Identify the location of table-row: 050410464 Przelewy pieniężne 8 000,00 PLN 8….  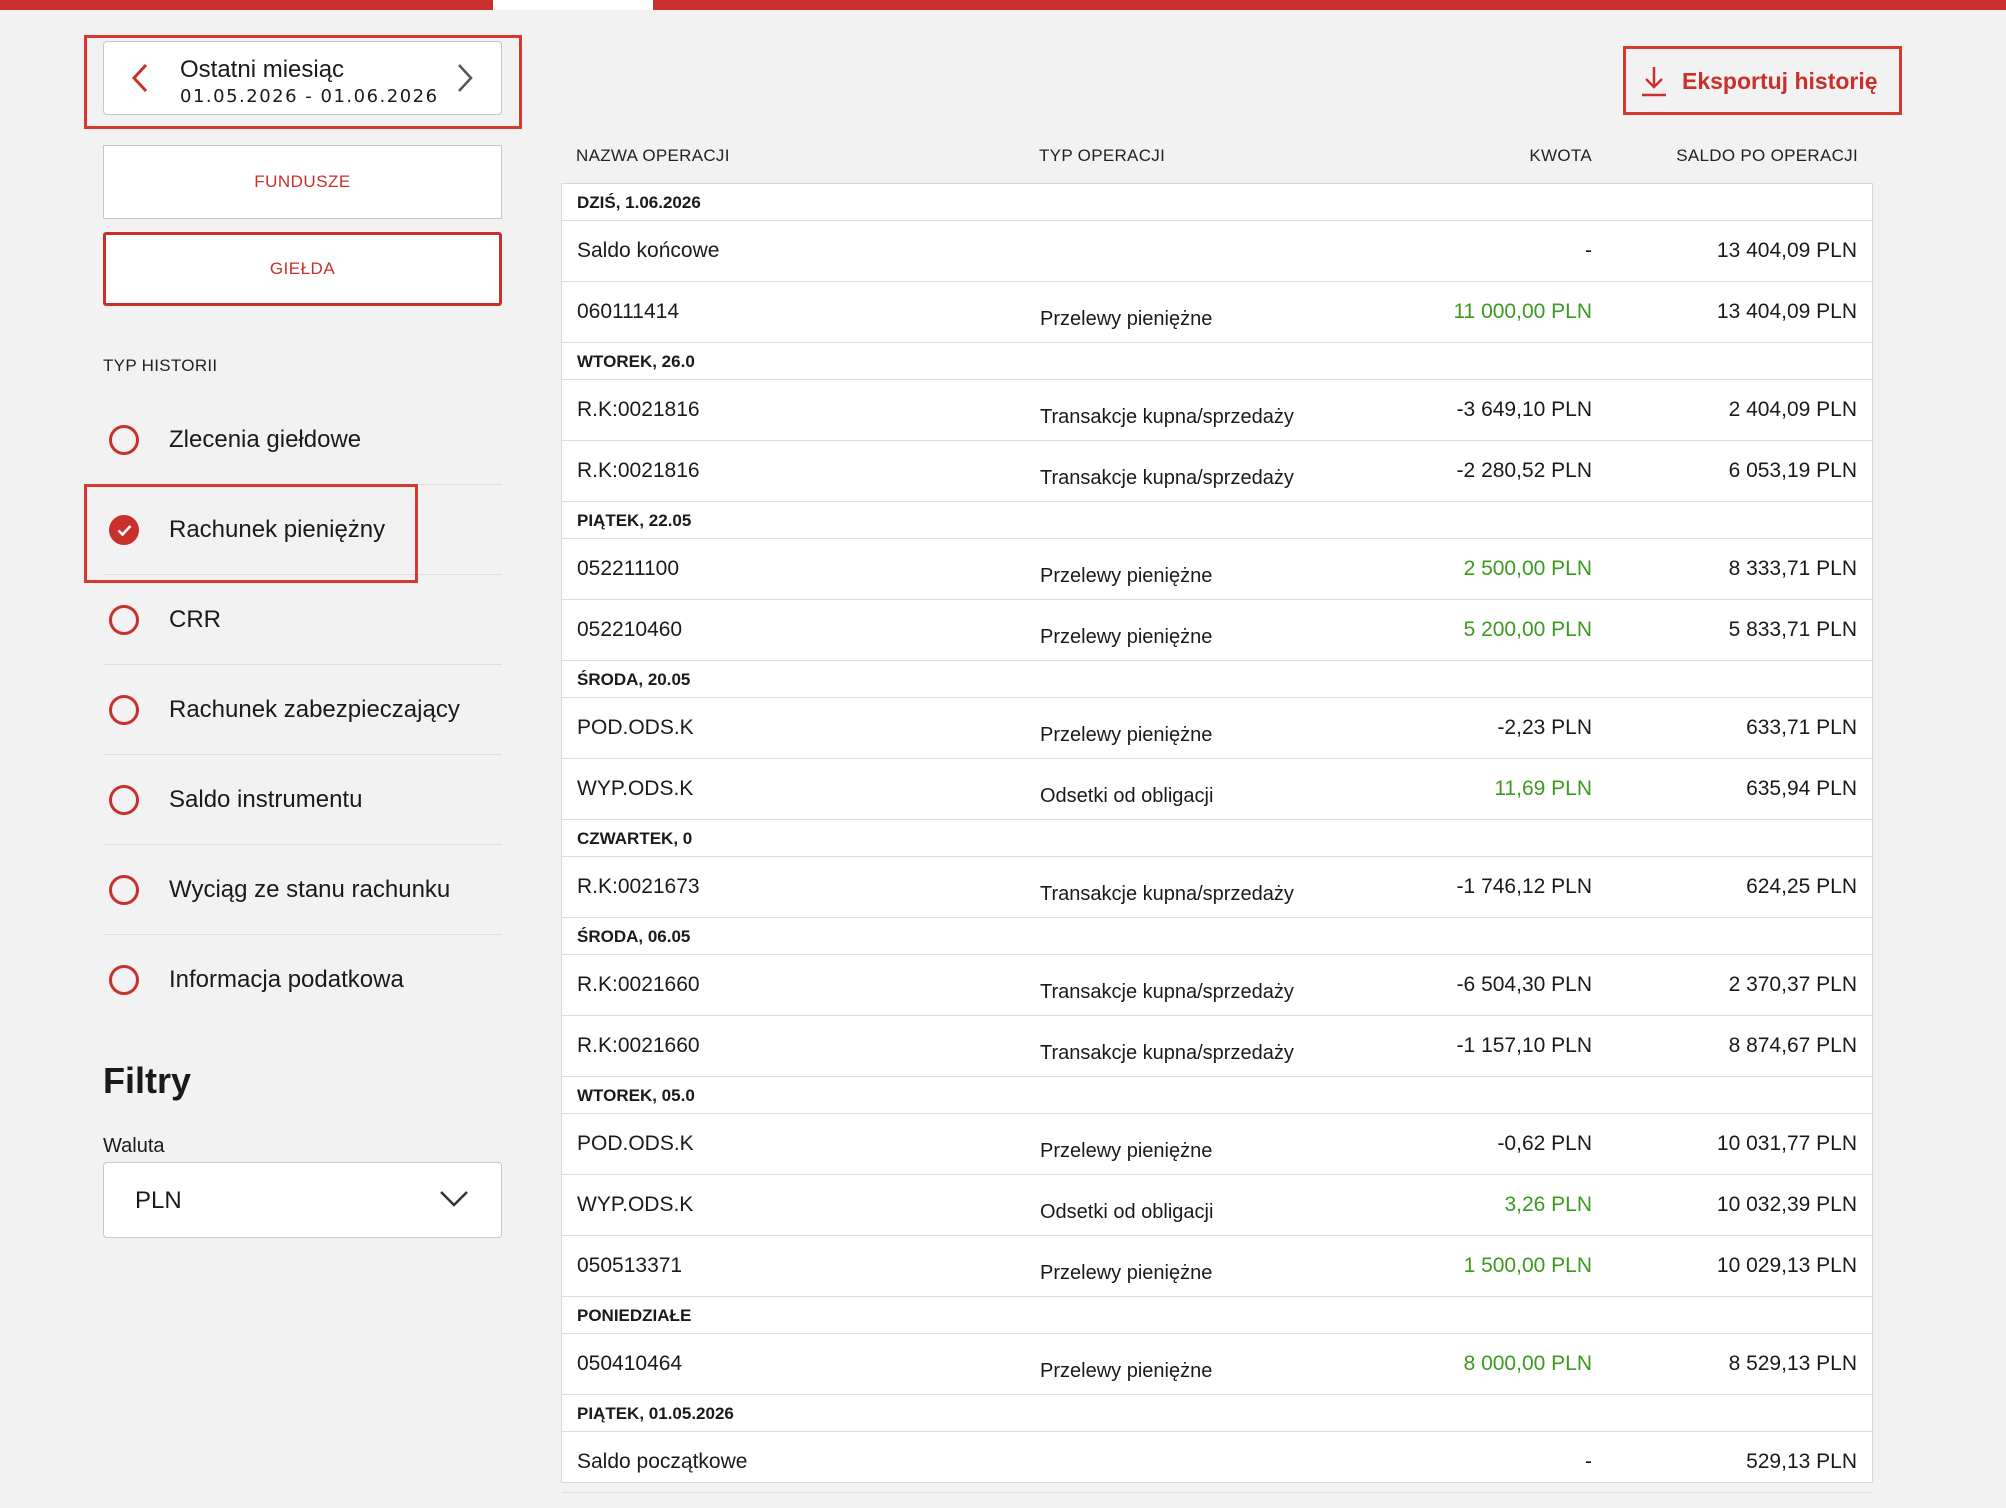
(1217, 1364).